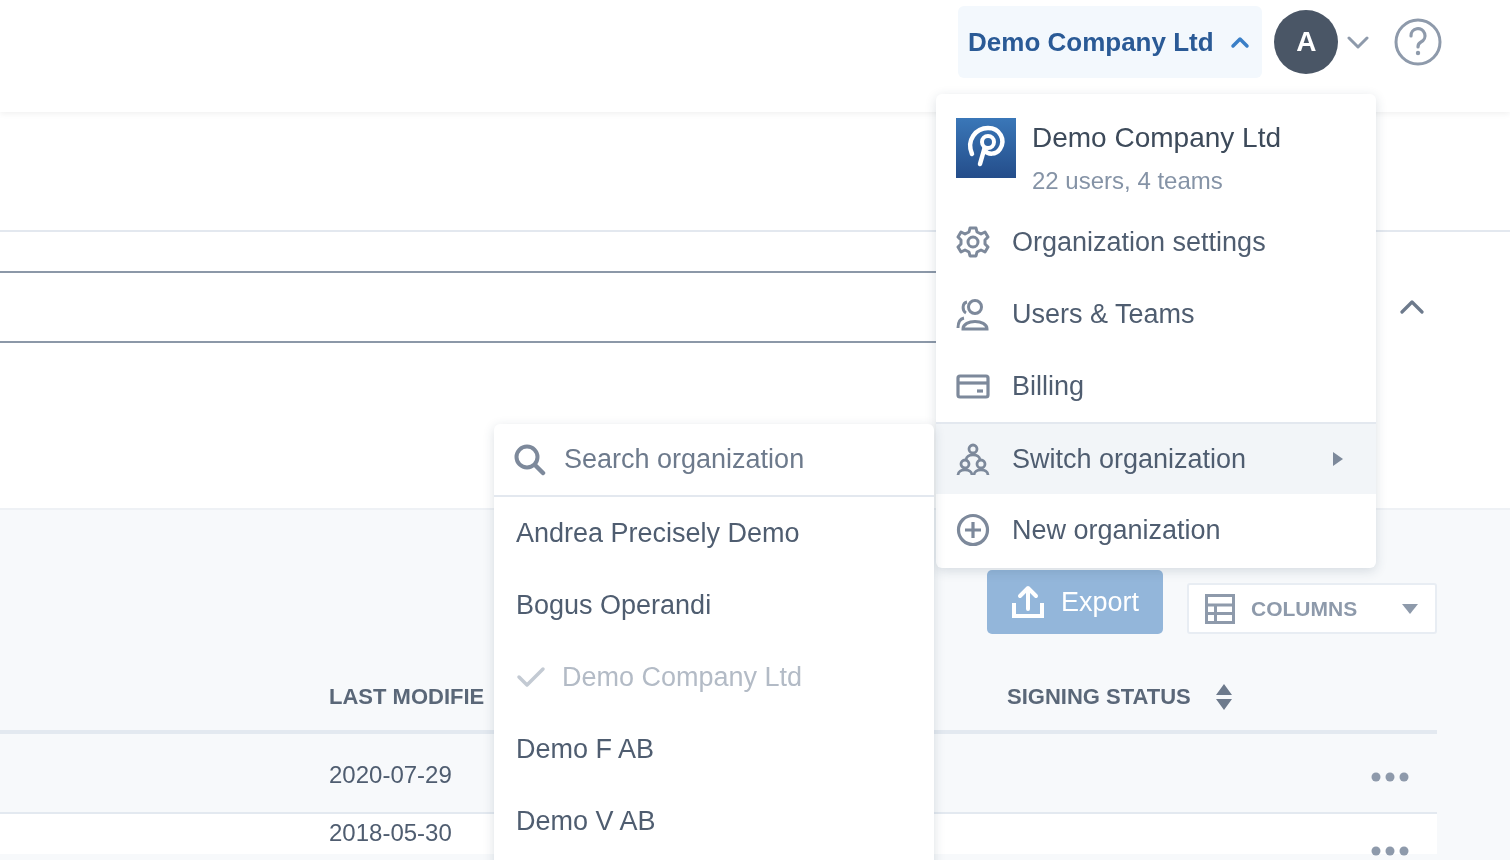 Image resolution: width=1510 pixels, height=860 pixels. What do you see at coordinates (1306, 42) in the screenshot?
I see `avatar: A` at bounding box center [1306, 42].